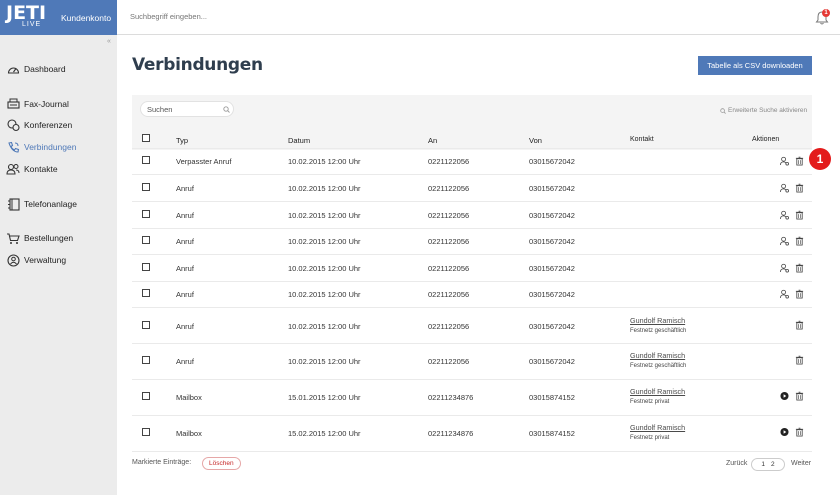 The image size is (840, 495). Describe the element at coordinates (642, 139) in the screenshot. I see `column-header-kontakt: Kontakt` at that location.